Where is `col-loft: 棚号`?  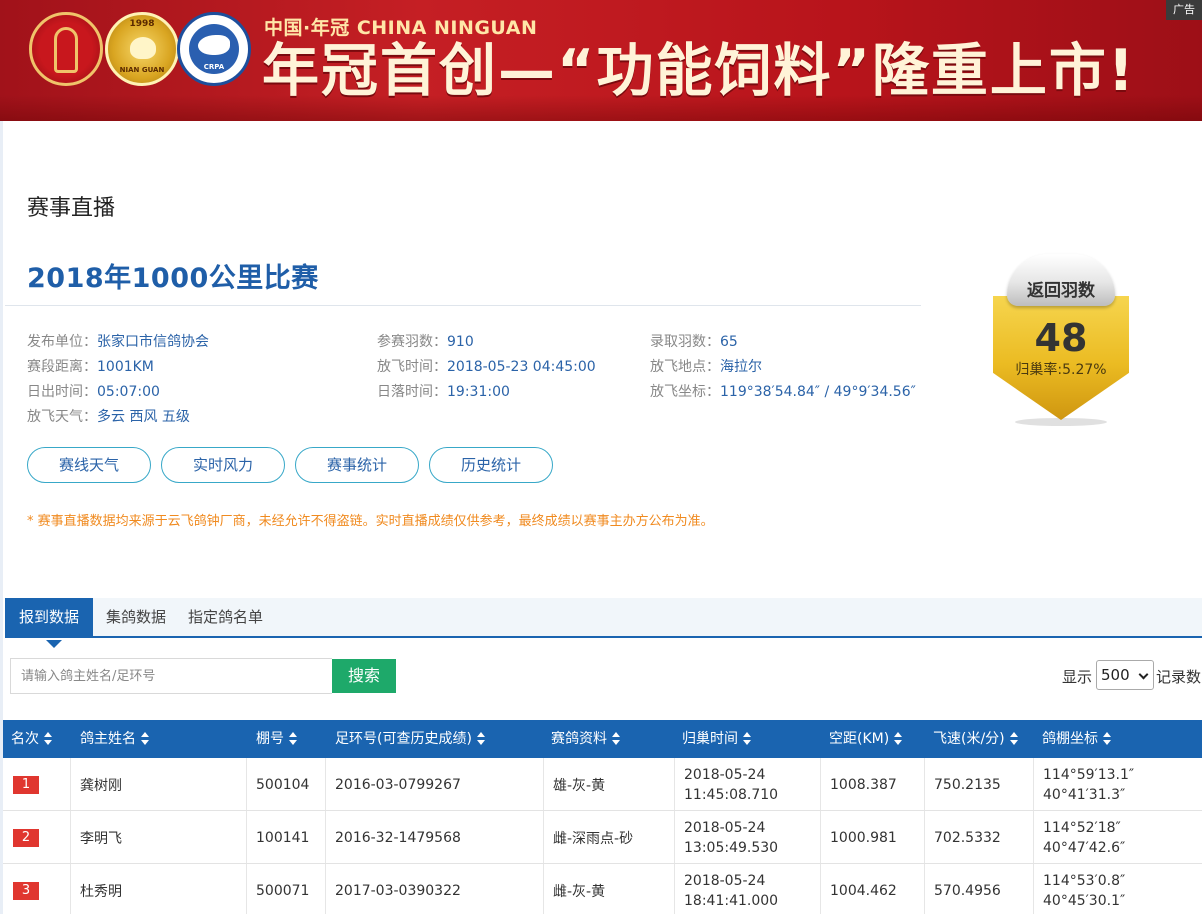
col-loft: 棚号 is located at coordinates (285, 739).